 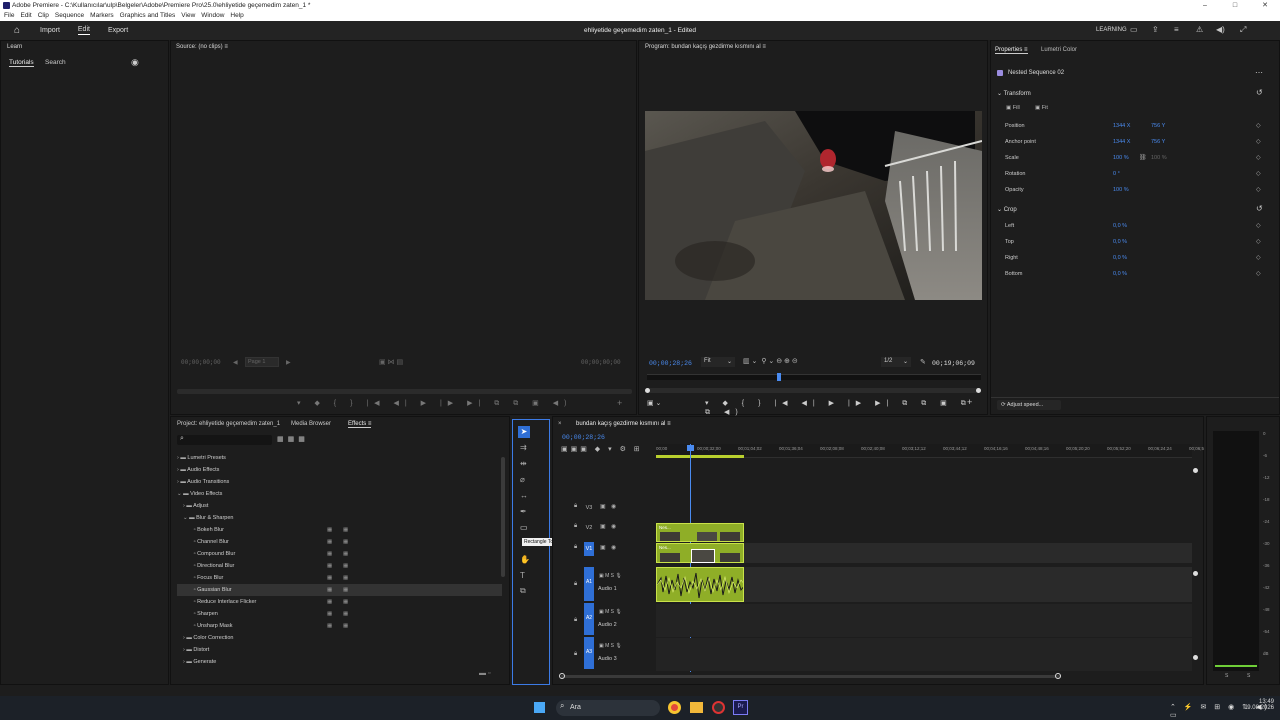 I want to click on file-explorer-icon, so click(x=696, y=707).